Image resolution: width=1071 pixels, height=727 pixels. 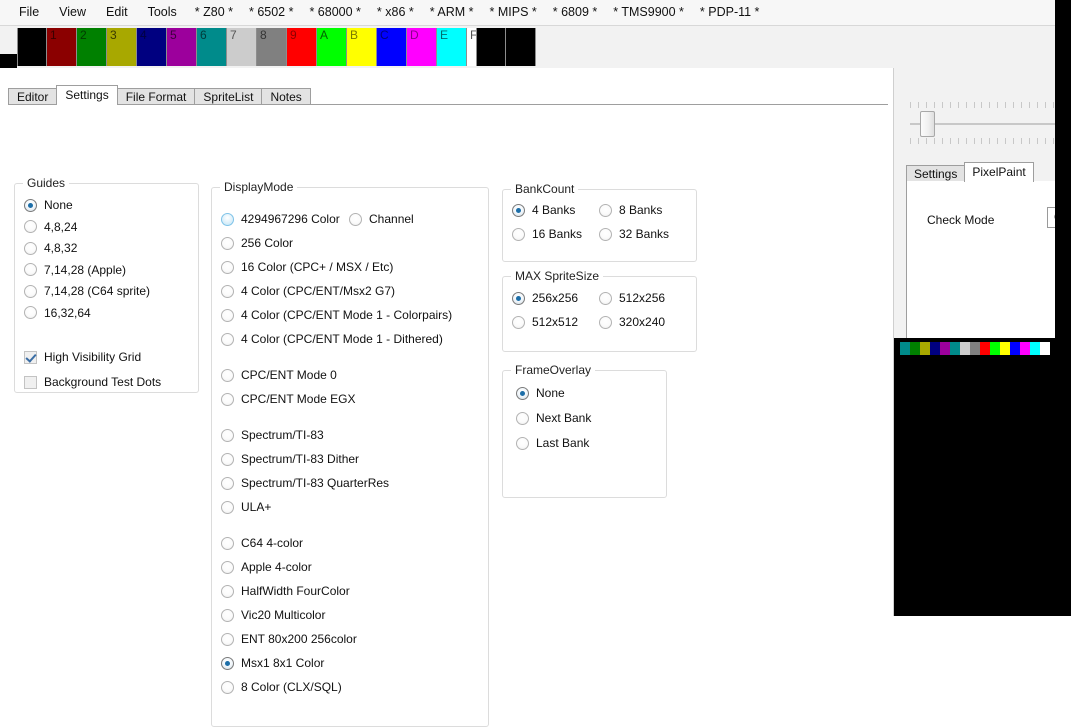 What do you see at coordinates (272, 663) in the screenshot?
I see `option-msx1-8x1-color: Msx1 8x1 Color` at bounding box center [272, 663].